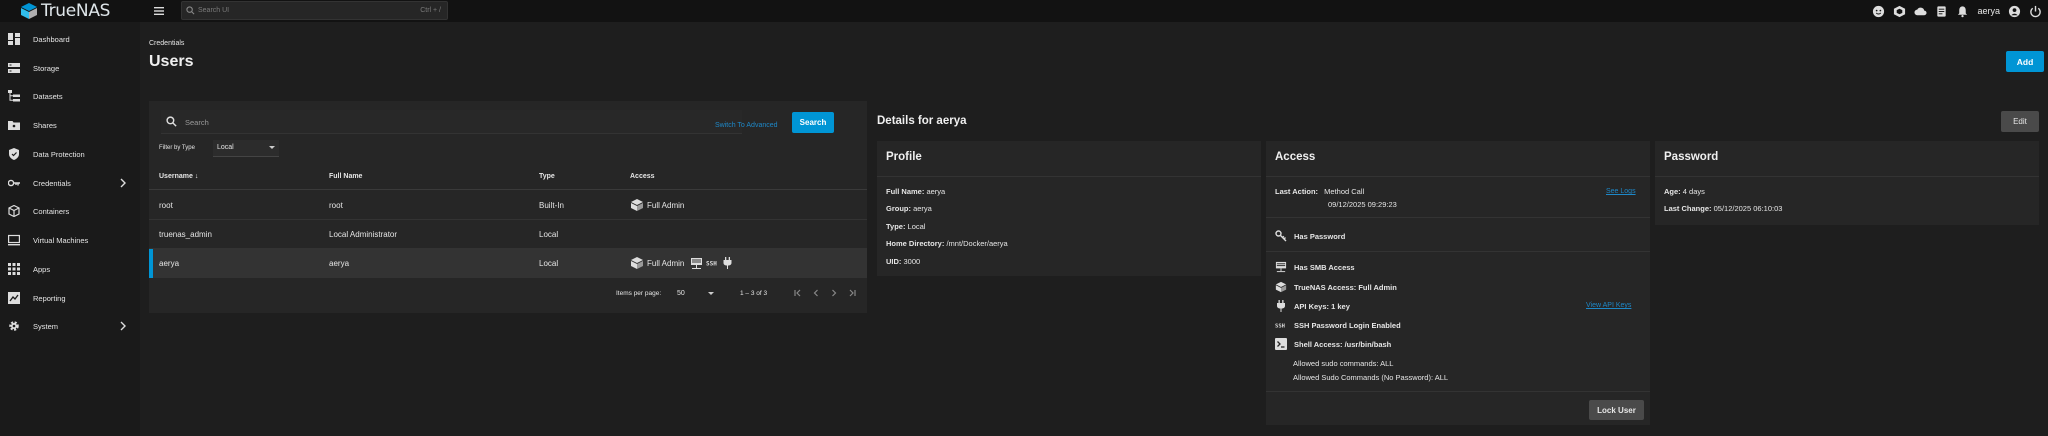 The width and height of the screenshot is (2048, 436). What do you see at coordinates (70, 211) in the screenshot?
I see `sidebar-item-containers: Containers` at bounding box center [70, 211].